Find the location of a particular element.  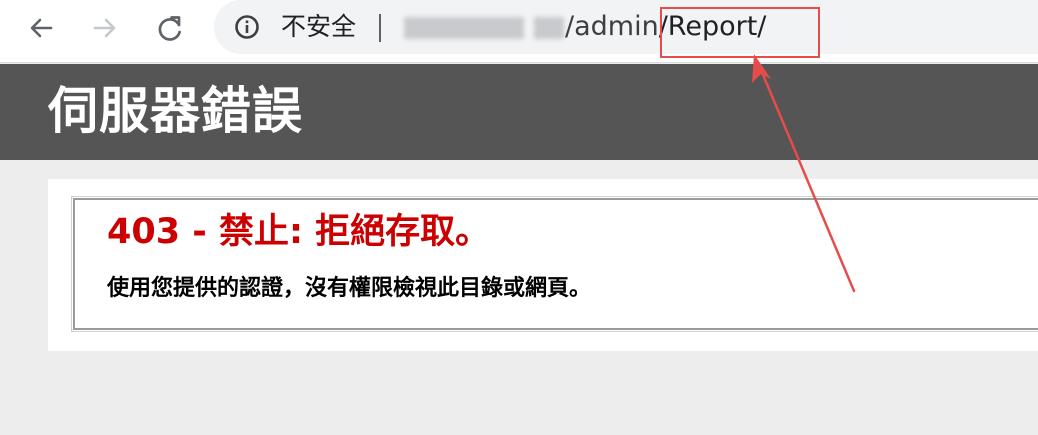

back-button is located at coordinates (41, 28).